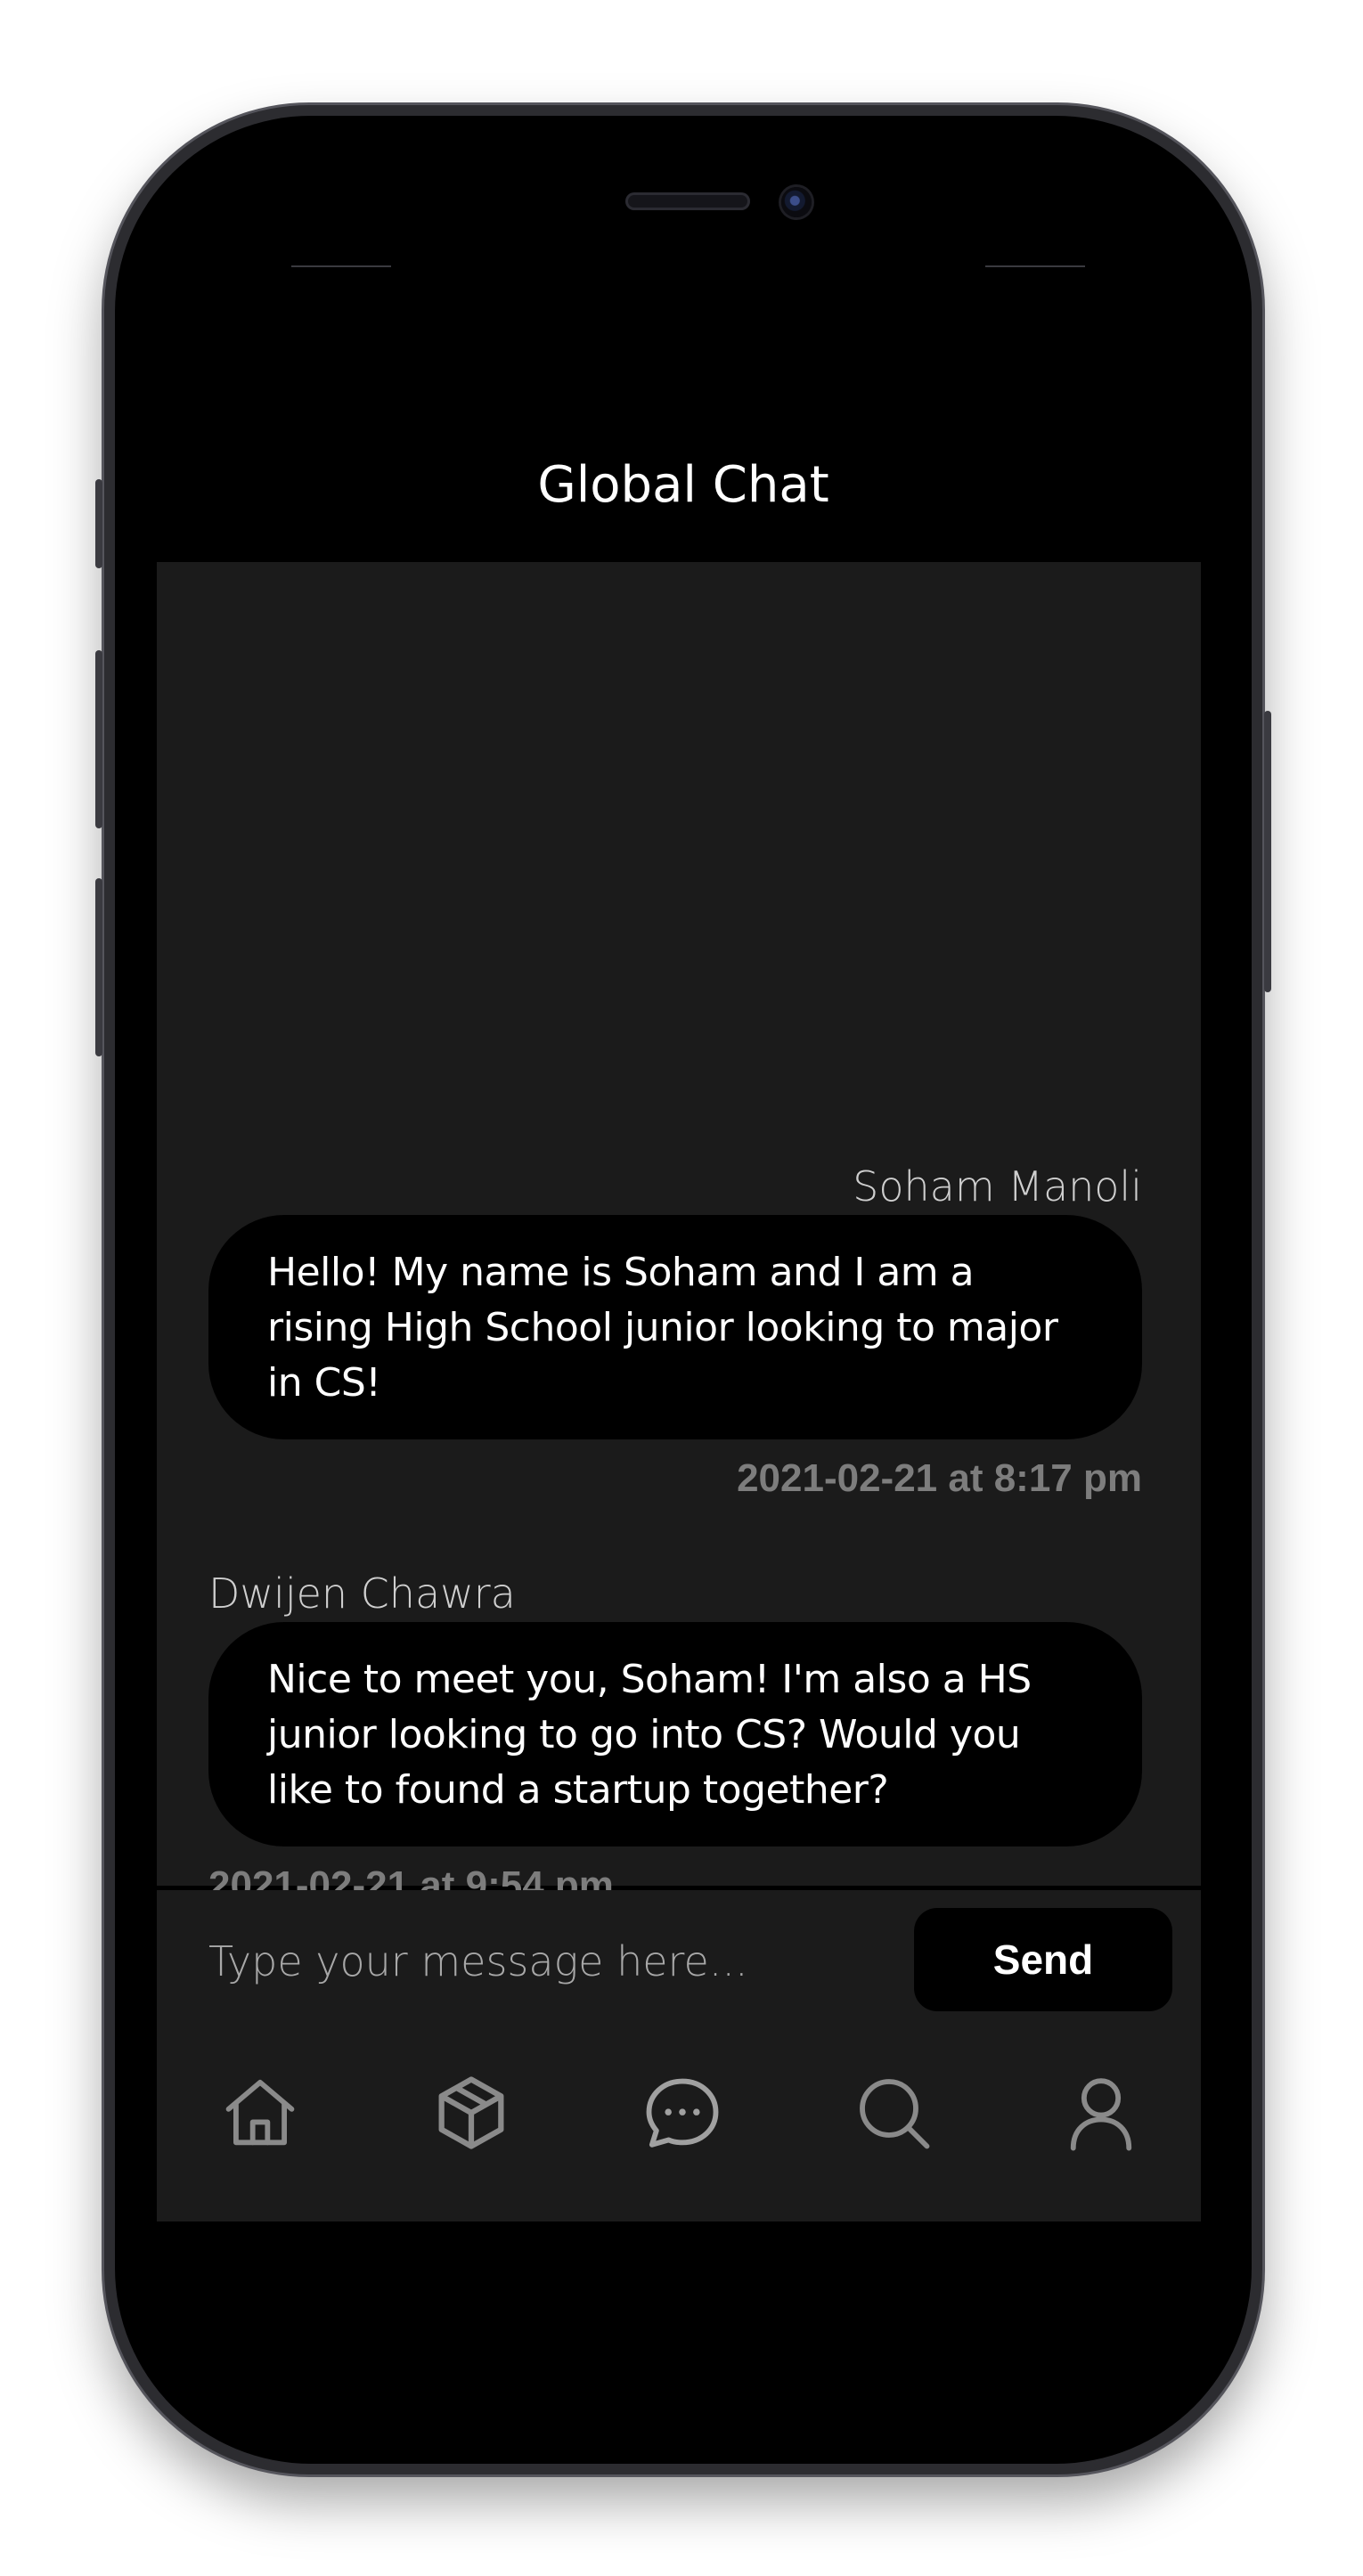  What do you see at coordinates (683, 485) in the screenshot?
I see `page-title: Global Chat` at bounding box center [683, 485].